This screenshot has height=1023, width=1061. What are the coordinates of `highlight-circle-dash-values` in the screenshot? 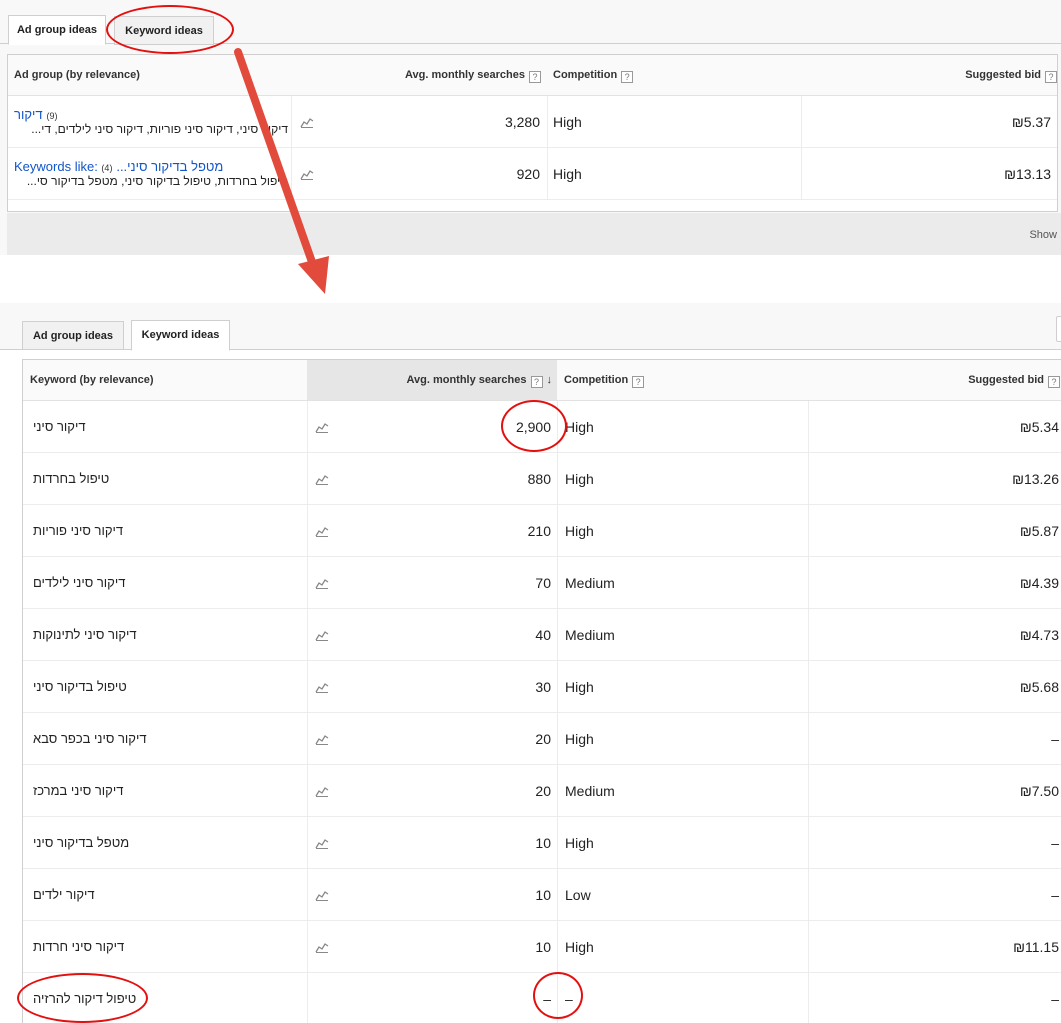 It's located at (558, 995).